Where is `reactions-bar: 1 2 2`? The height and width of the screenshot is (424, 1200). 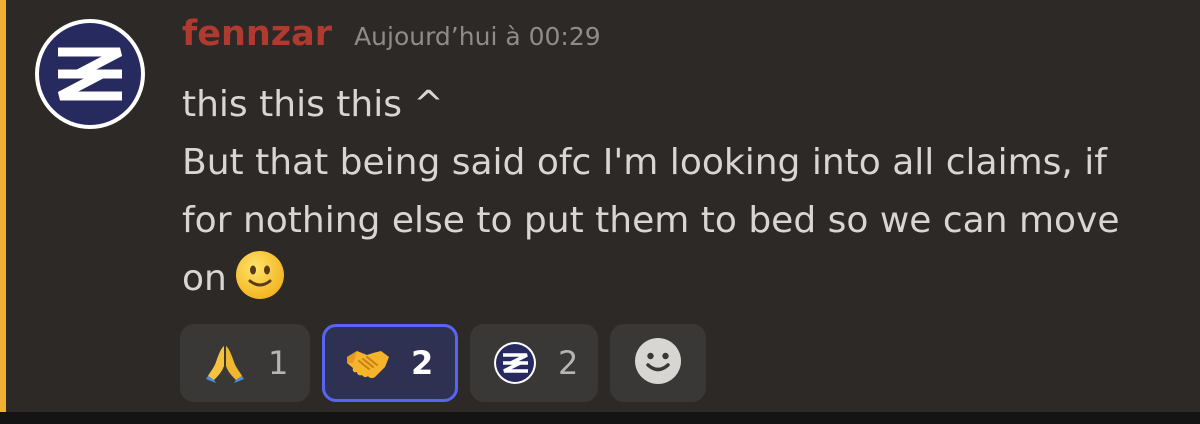 reactions-bar: 1 2 2 is located at coordinates (443, 364).